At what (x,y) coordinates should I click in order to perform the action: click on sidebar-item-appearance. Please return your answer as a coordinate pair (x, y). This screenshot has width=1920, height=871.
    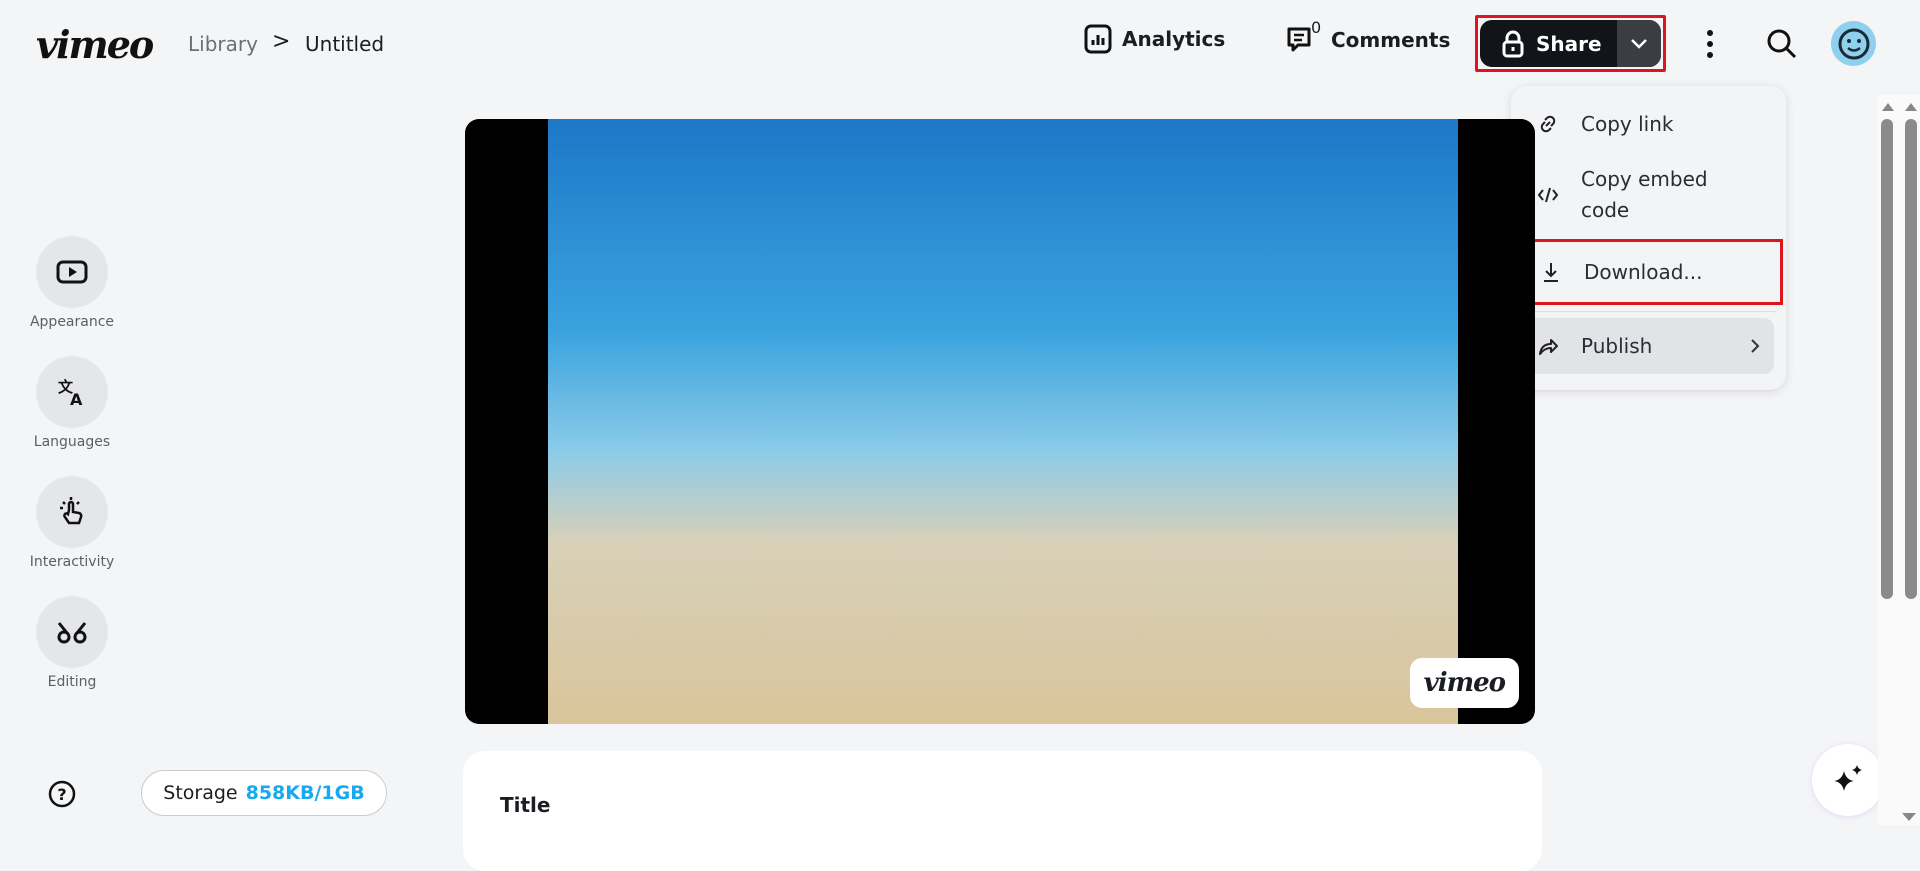
    Looking at the image, I should click on (72, 272).